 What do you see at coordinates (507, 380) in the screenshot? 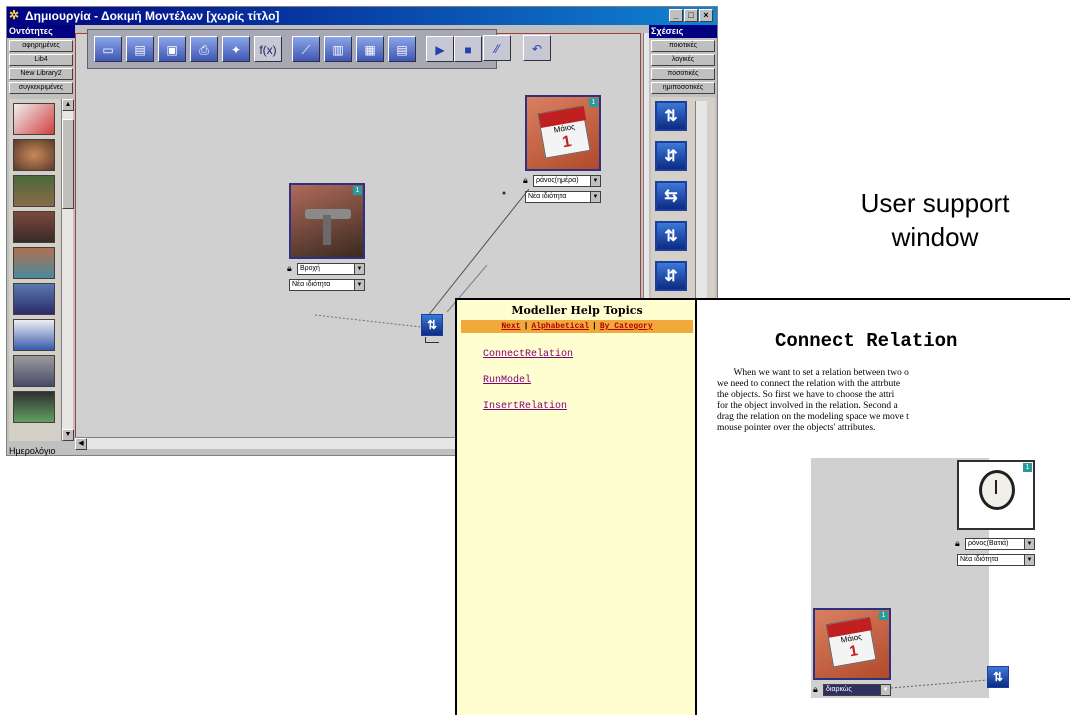
I see `topic-link-run-model: RunModel` at bounding box center [507, 380].